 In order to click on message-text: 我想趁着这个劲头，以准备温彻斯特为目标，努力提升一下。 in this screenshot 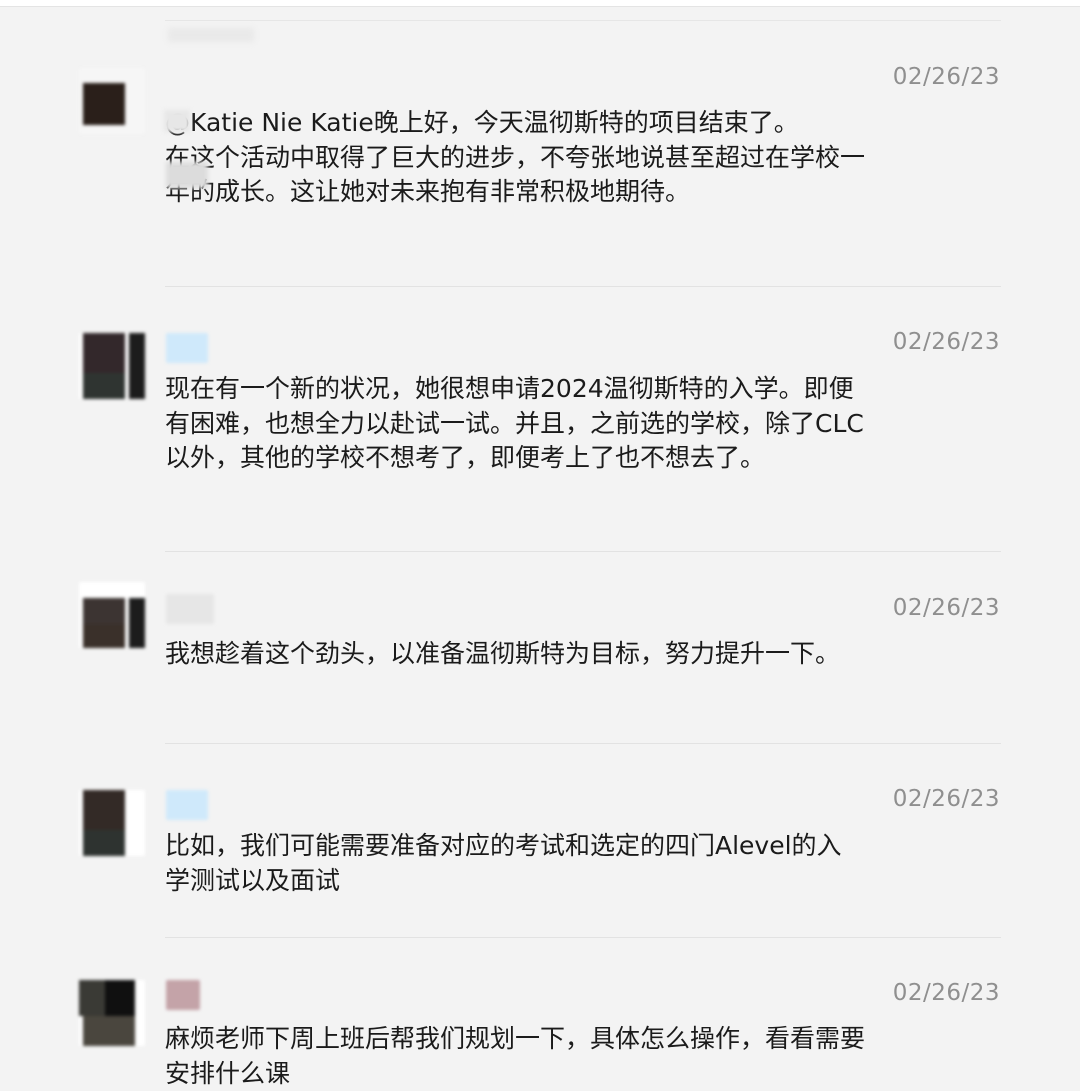, I will do `click(503, 653)`.